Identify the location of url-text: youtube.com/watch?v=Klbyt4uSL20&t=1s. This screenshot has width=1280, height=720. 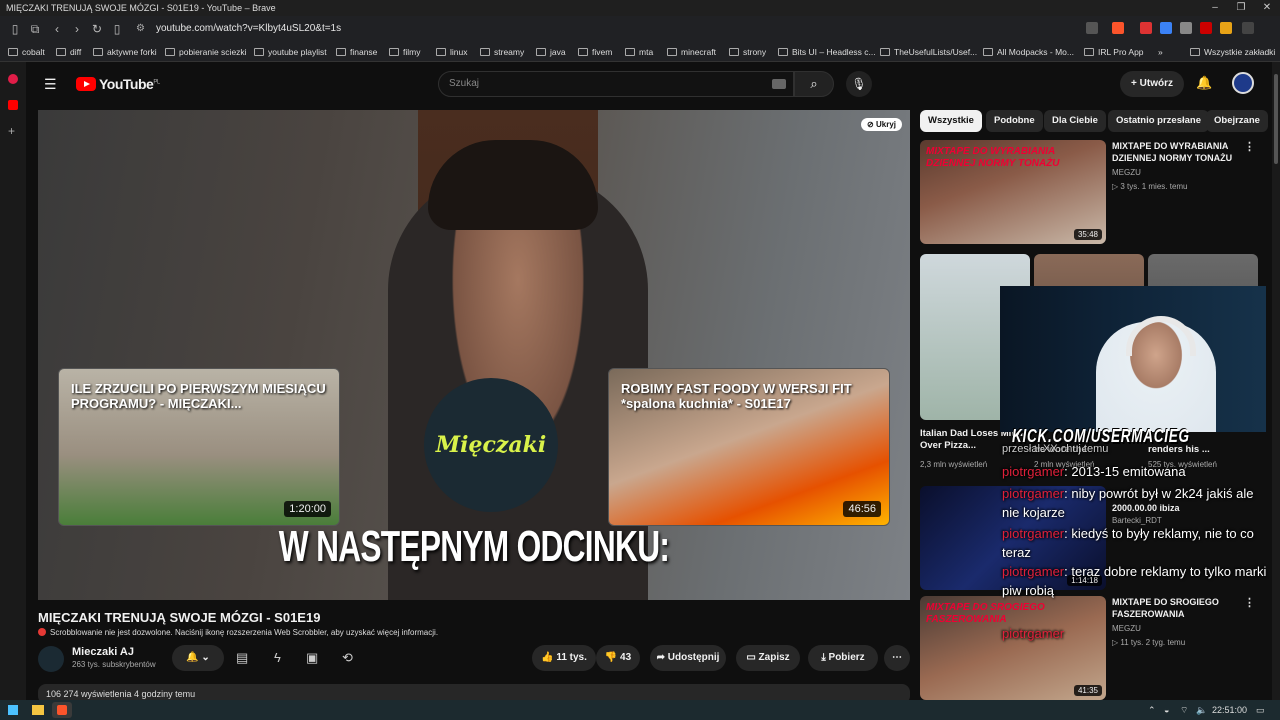
(249, 28).